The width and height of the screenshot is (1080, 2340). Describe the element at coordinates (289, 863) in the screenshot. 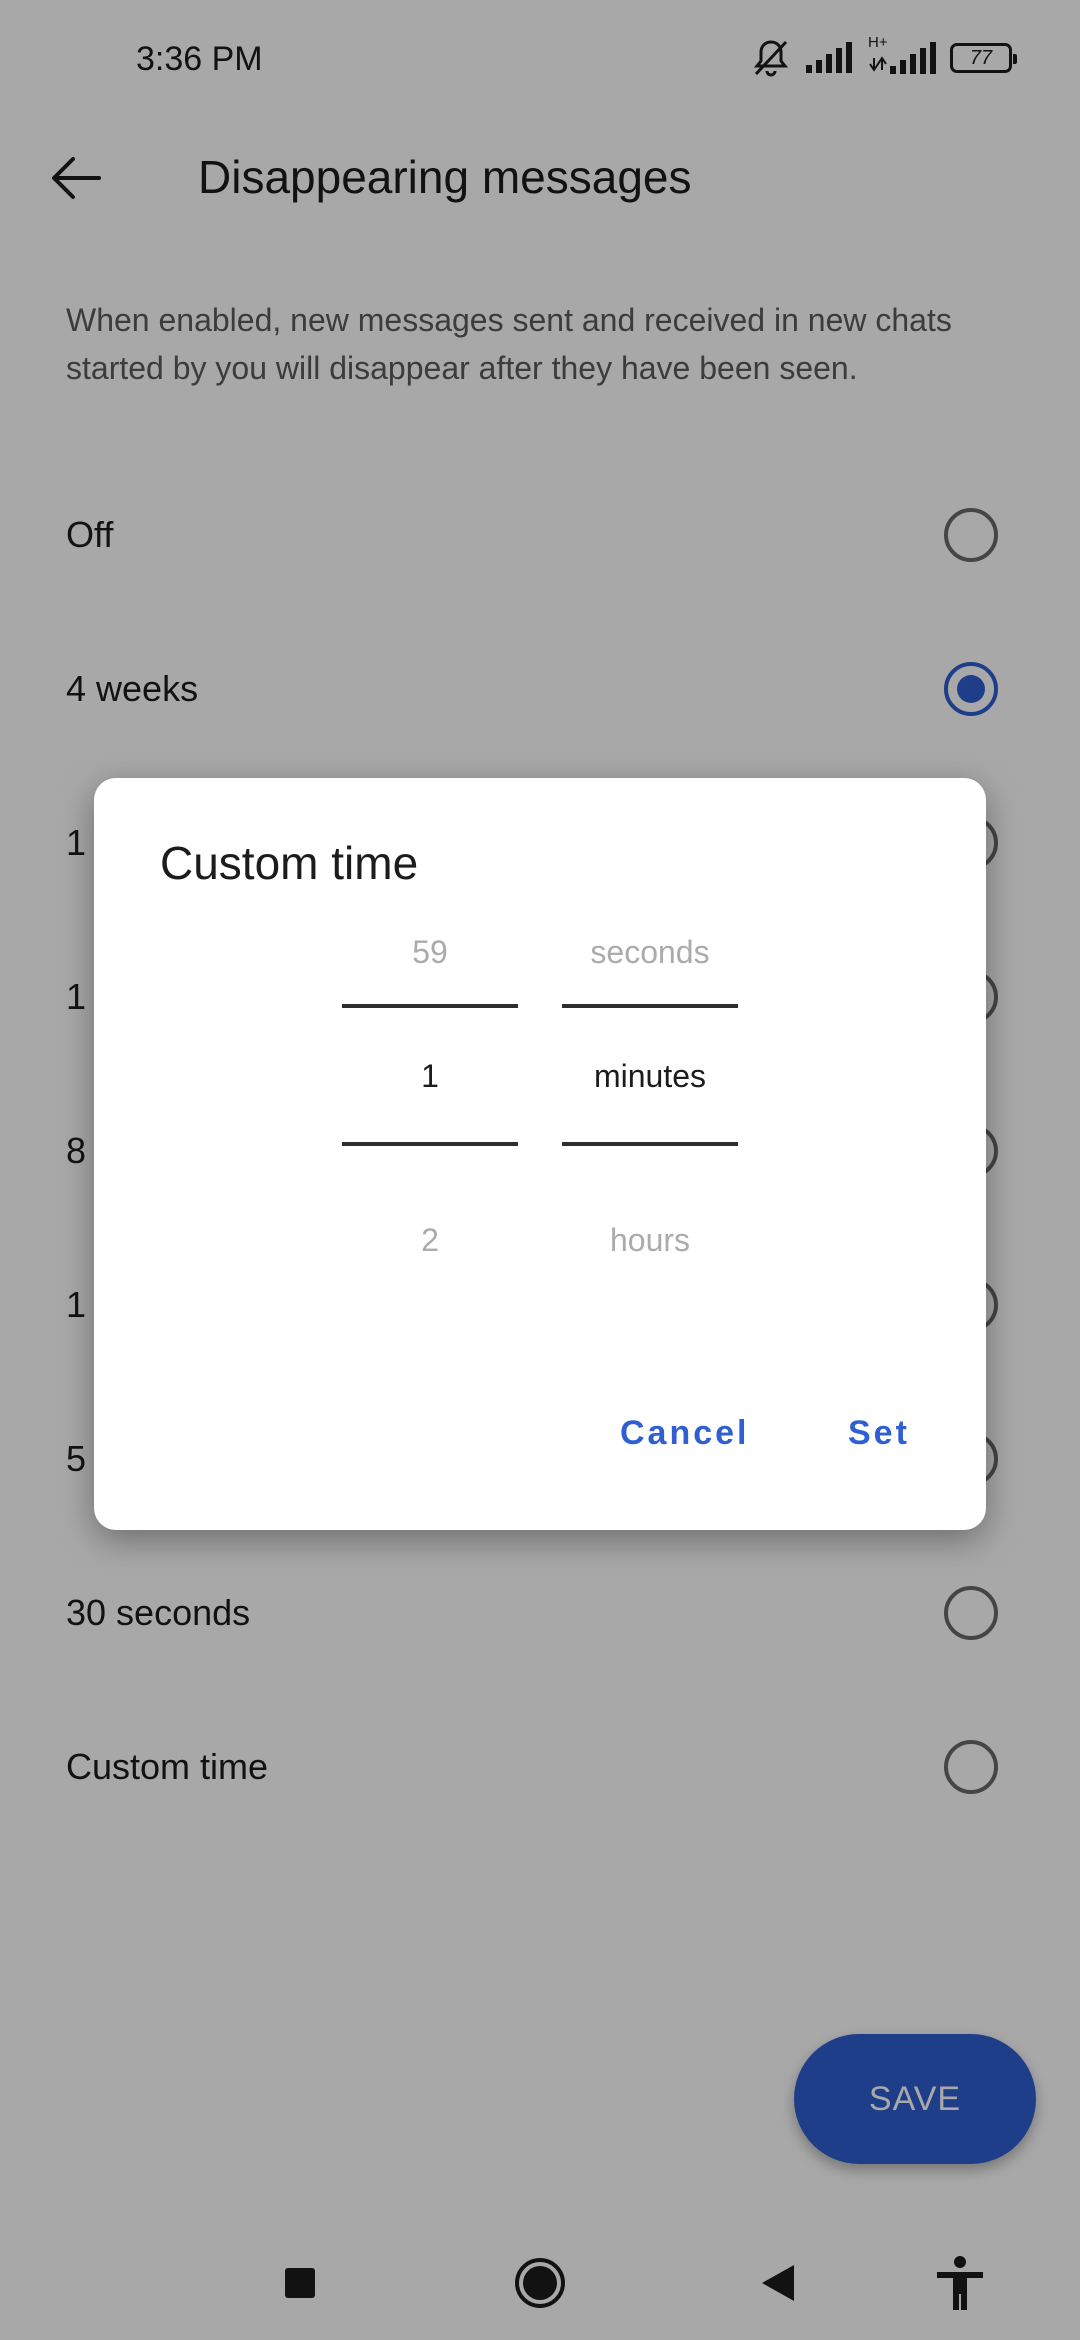

I see `dialog-title: Custom time` at that location.